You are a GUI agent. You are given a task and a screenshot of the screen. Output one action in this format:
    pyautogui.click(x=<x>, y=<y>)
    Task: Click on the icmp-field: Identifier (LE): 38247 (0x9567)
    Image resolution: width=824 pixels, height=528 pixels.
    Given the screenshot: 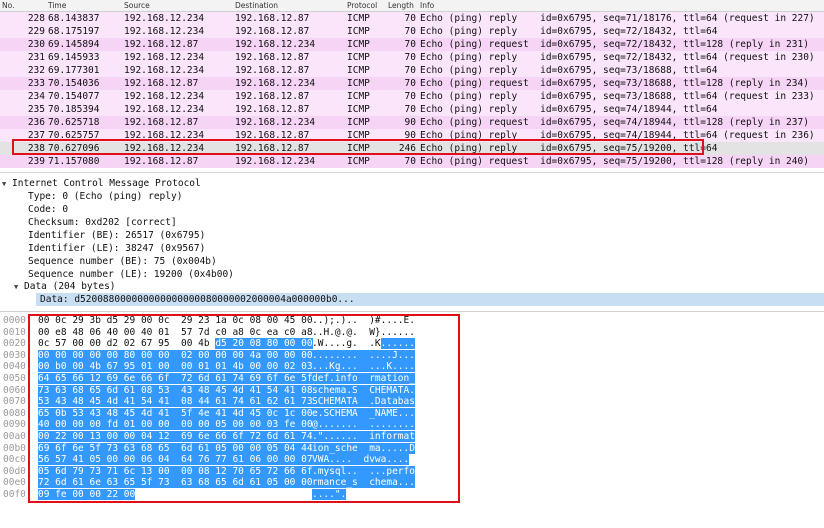 What is the action you would take?
    pyautogui.click(x=116, y=248)
    